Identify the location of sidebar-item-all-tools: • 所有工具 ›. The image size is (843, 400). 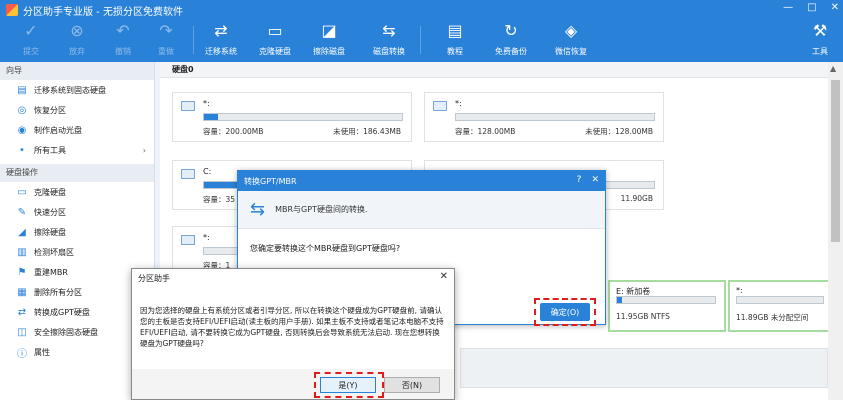
(77, 150).